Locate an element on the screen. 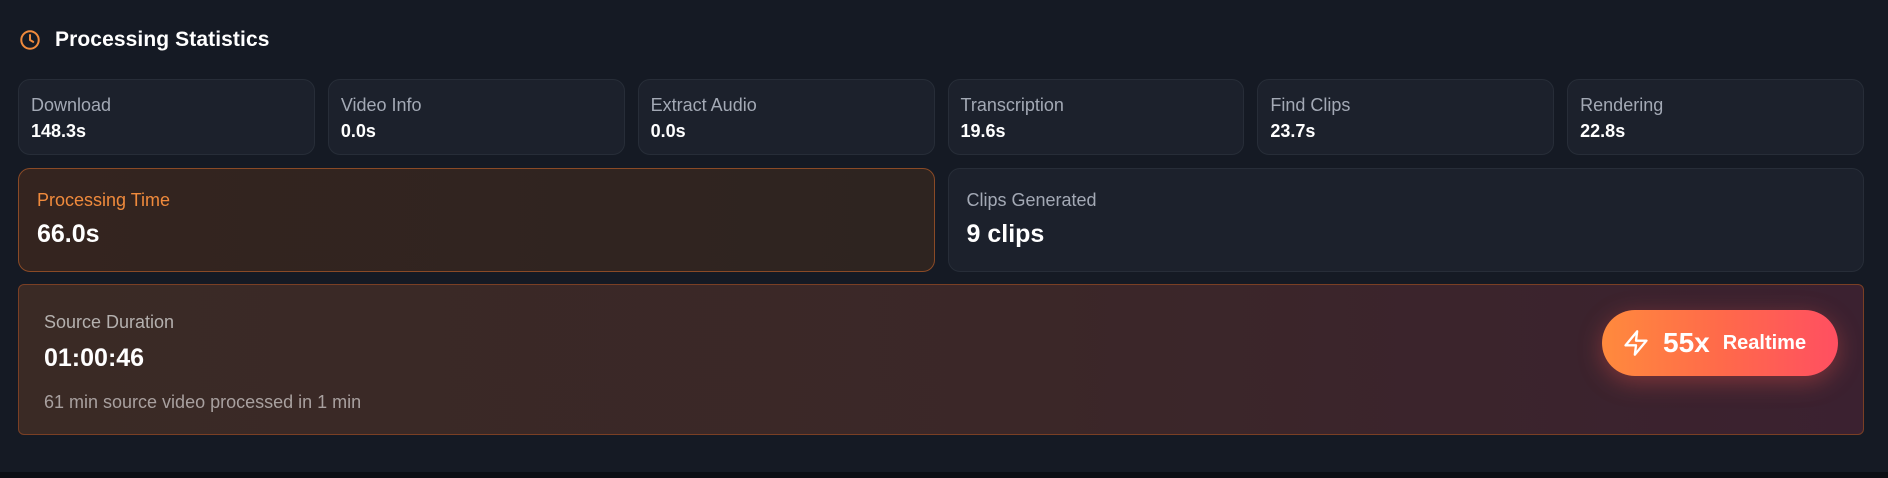 The width and height of the screenshot is (1888, 478). processing-time-value: 66.0s is located at coordinates (68, 234).